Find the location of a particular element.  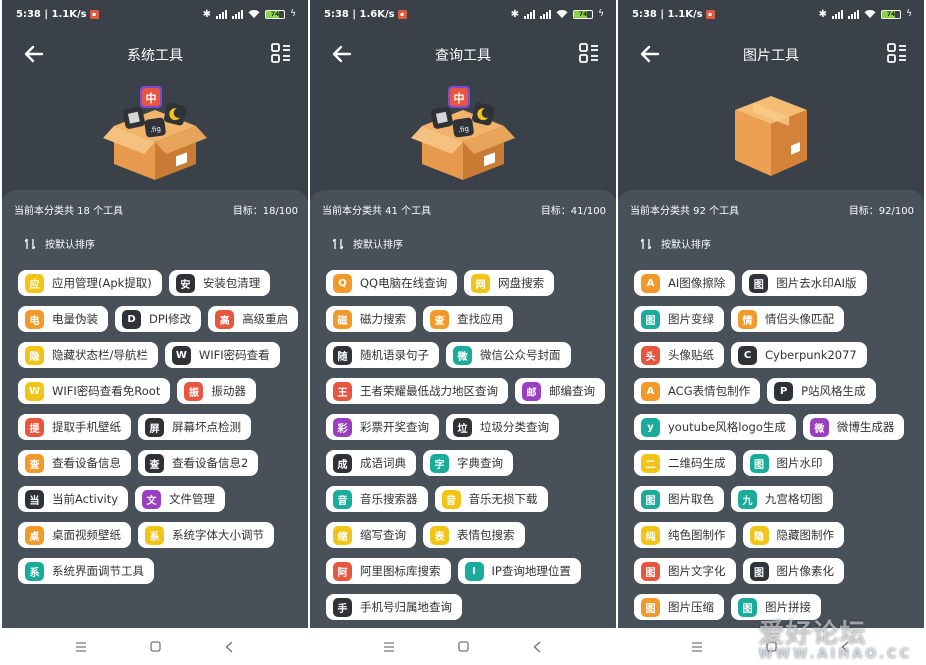

tool-chip: 安 安装包清理 is located at coordinates (219, 283).